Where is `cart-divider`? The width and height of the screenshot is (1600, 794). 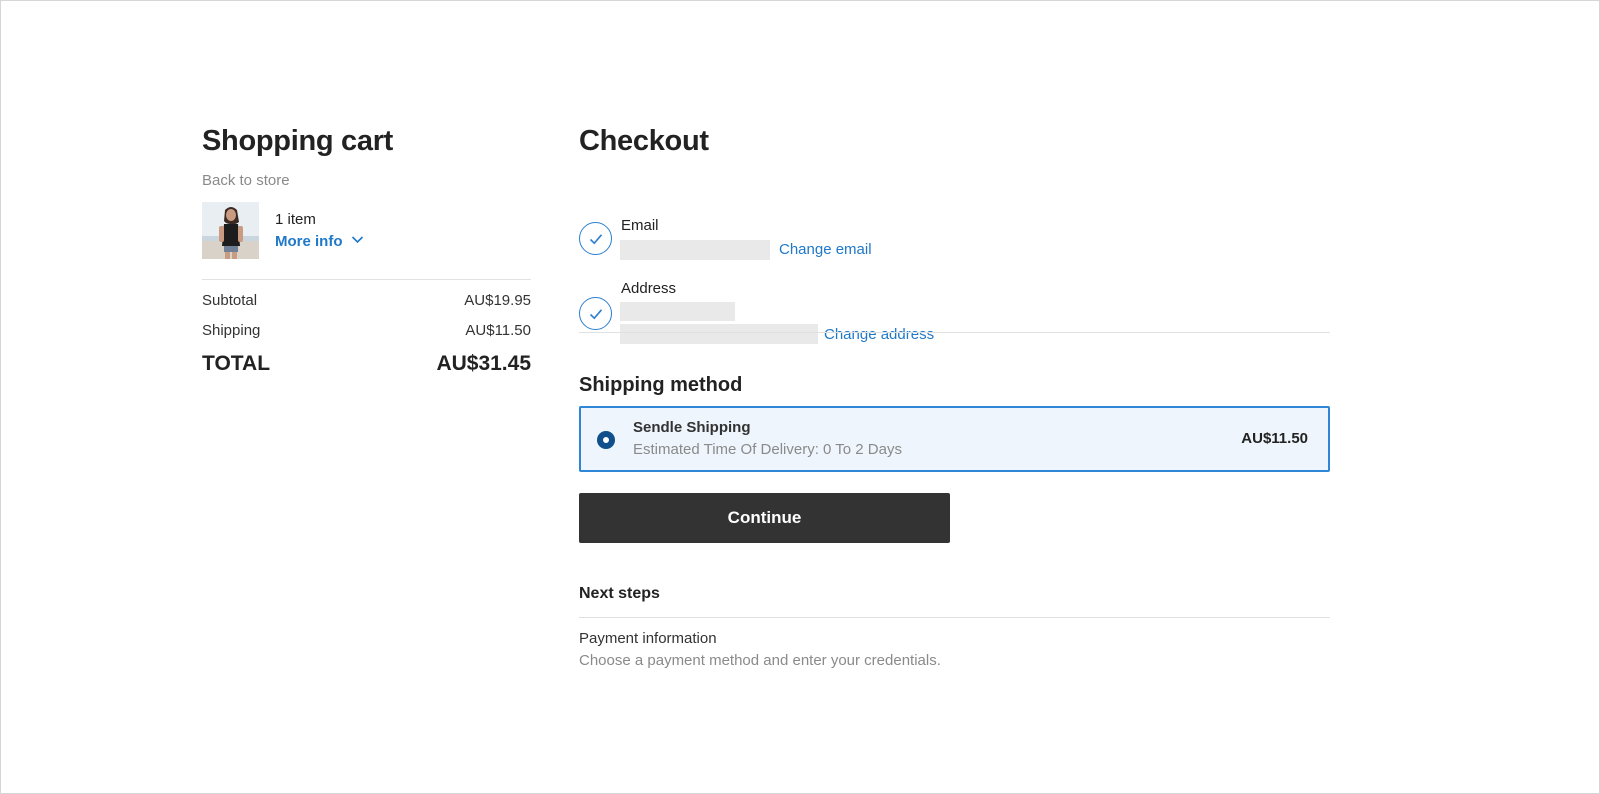
cart-divider is located at coordinates (366, 279).